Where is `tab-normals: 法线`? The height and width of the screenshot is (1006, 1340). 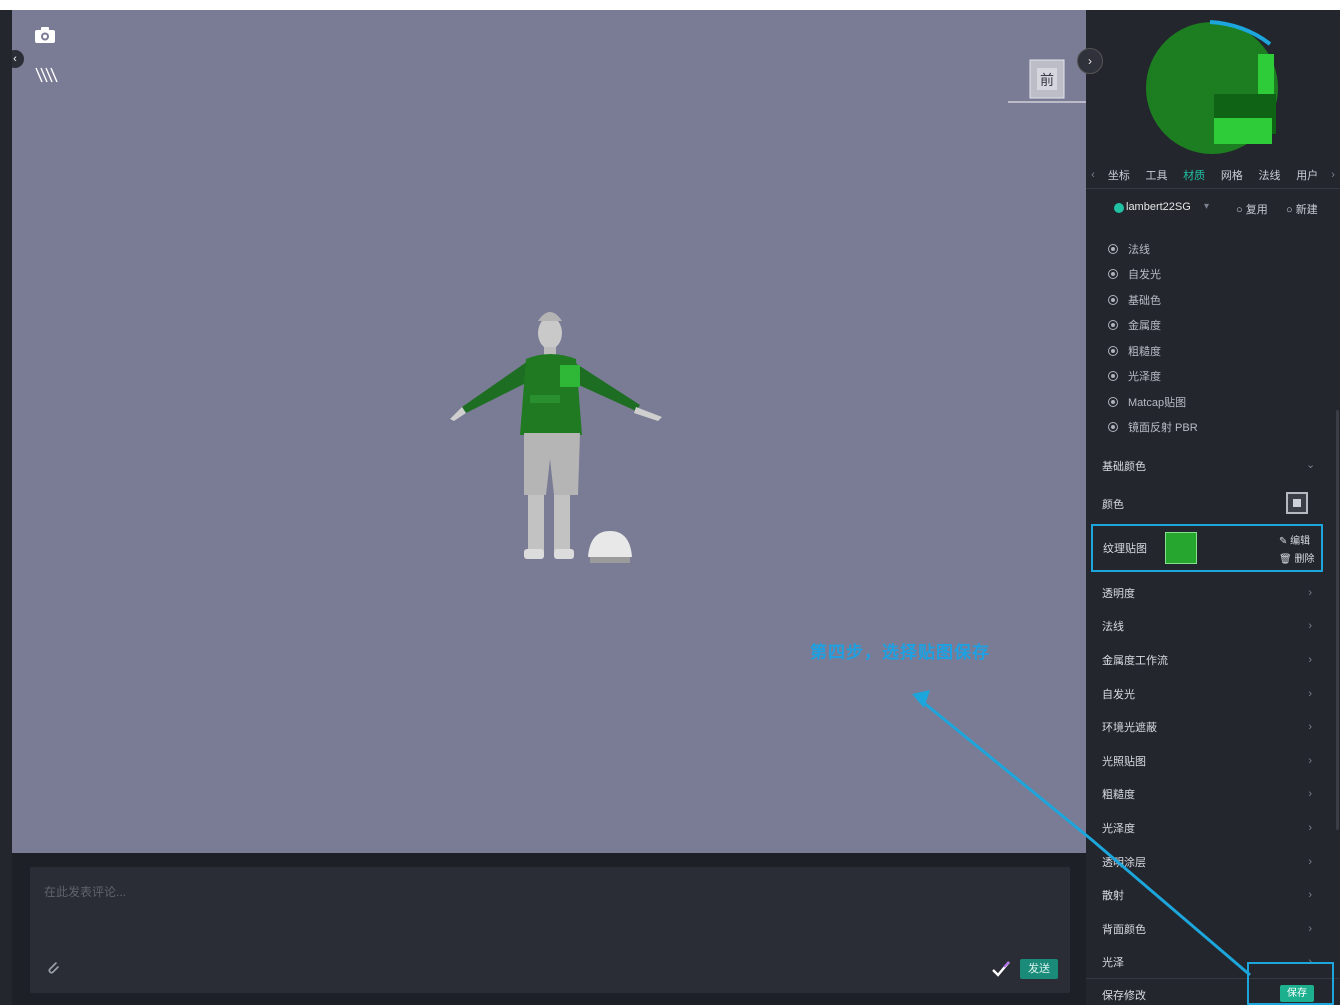
tab-normals: 法线 is located at coordinates (1270, 175).